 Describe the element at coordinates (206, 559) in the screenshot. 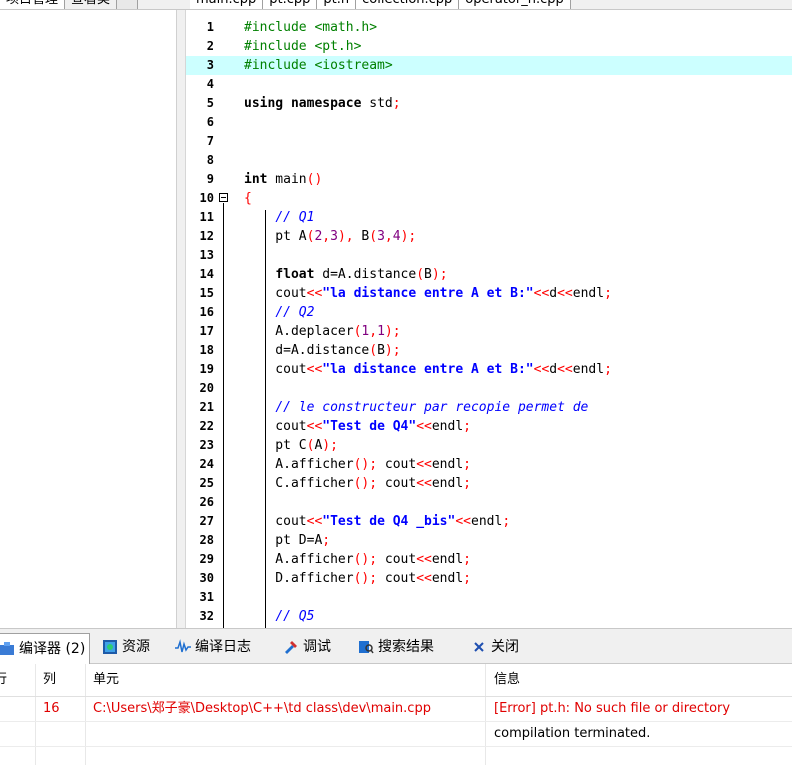

I see `line-number: 29` at that location.